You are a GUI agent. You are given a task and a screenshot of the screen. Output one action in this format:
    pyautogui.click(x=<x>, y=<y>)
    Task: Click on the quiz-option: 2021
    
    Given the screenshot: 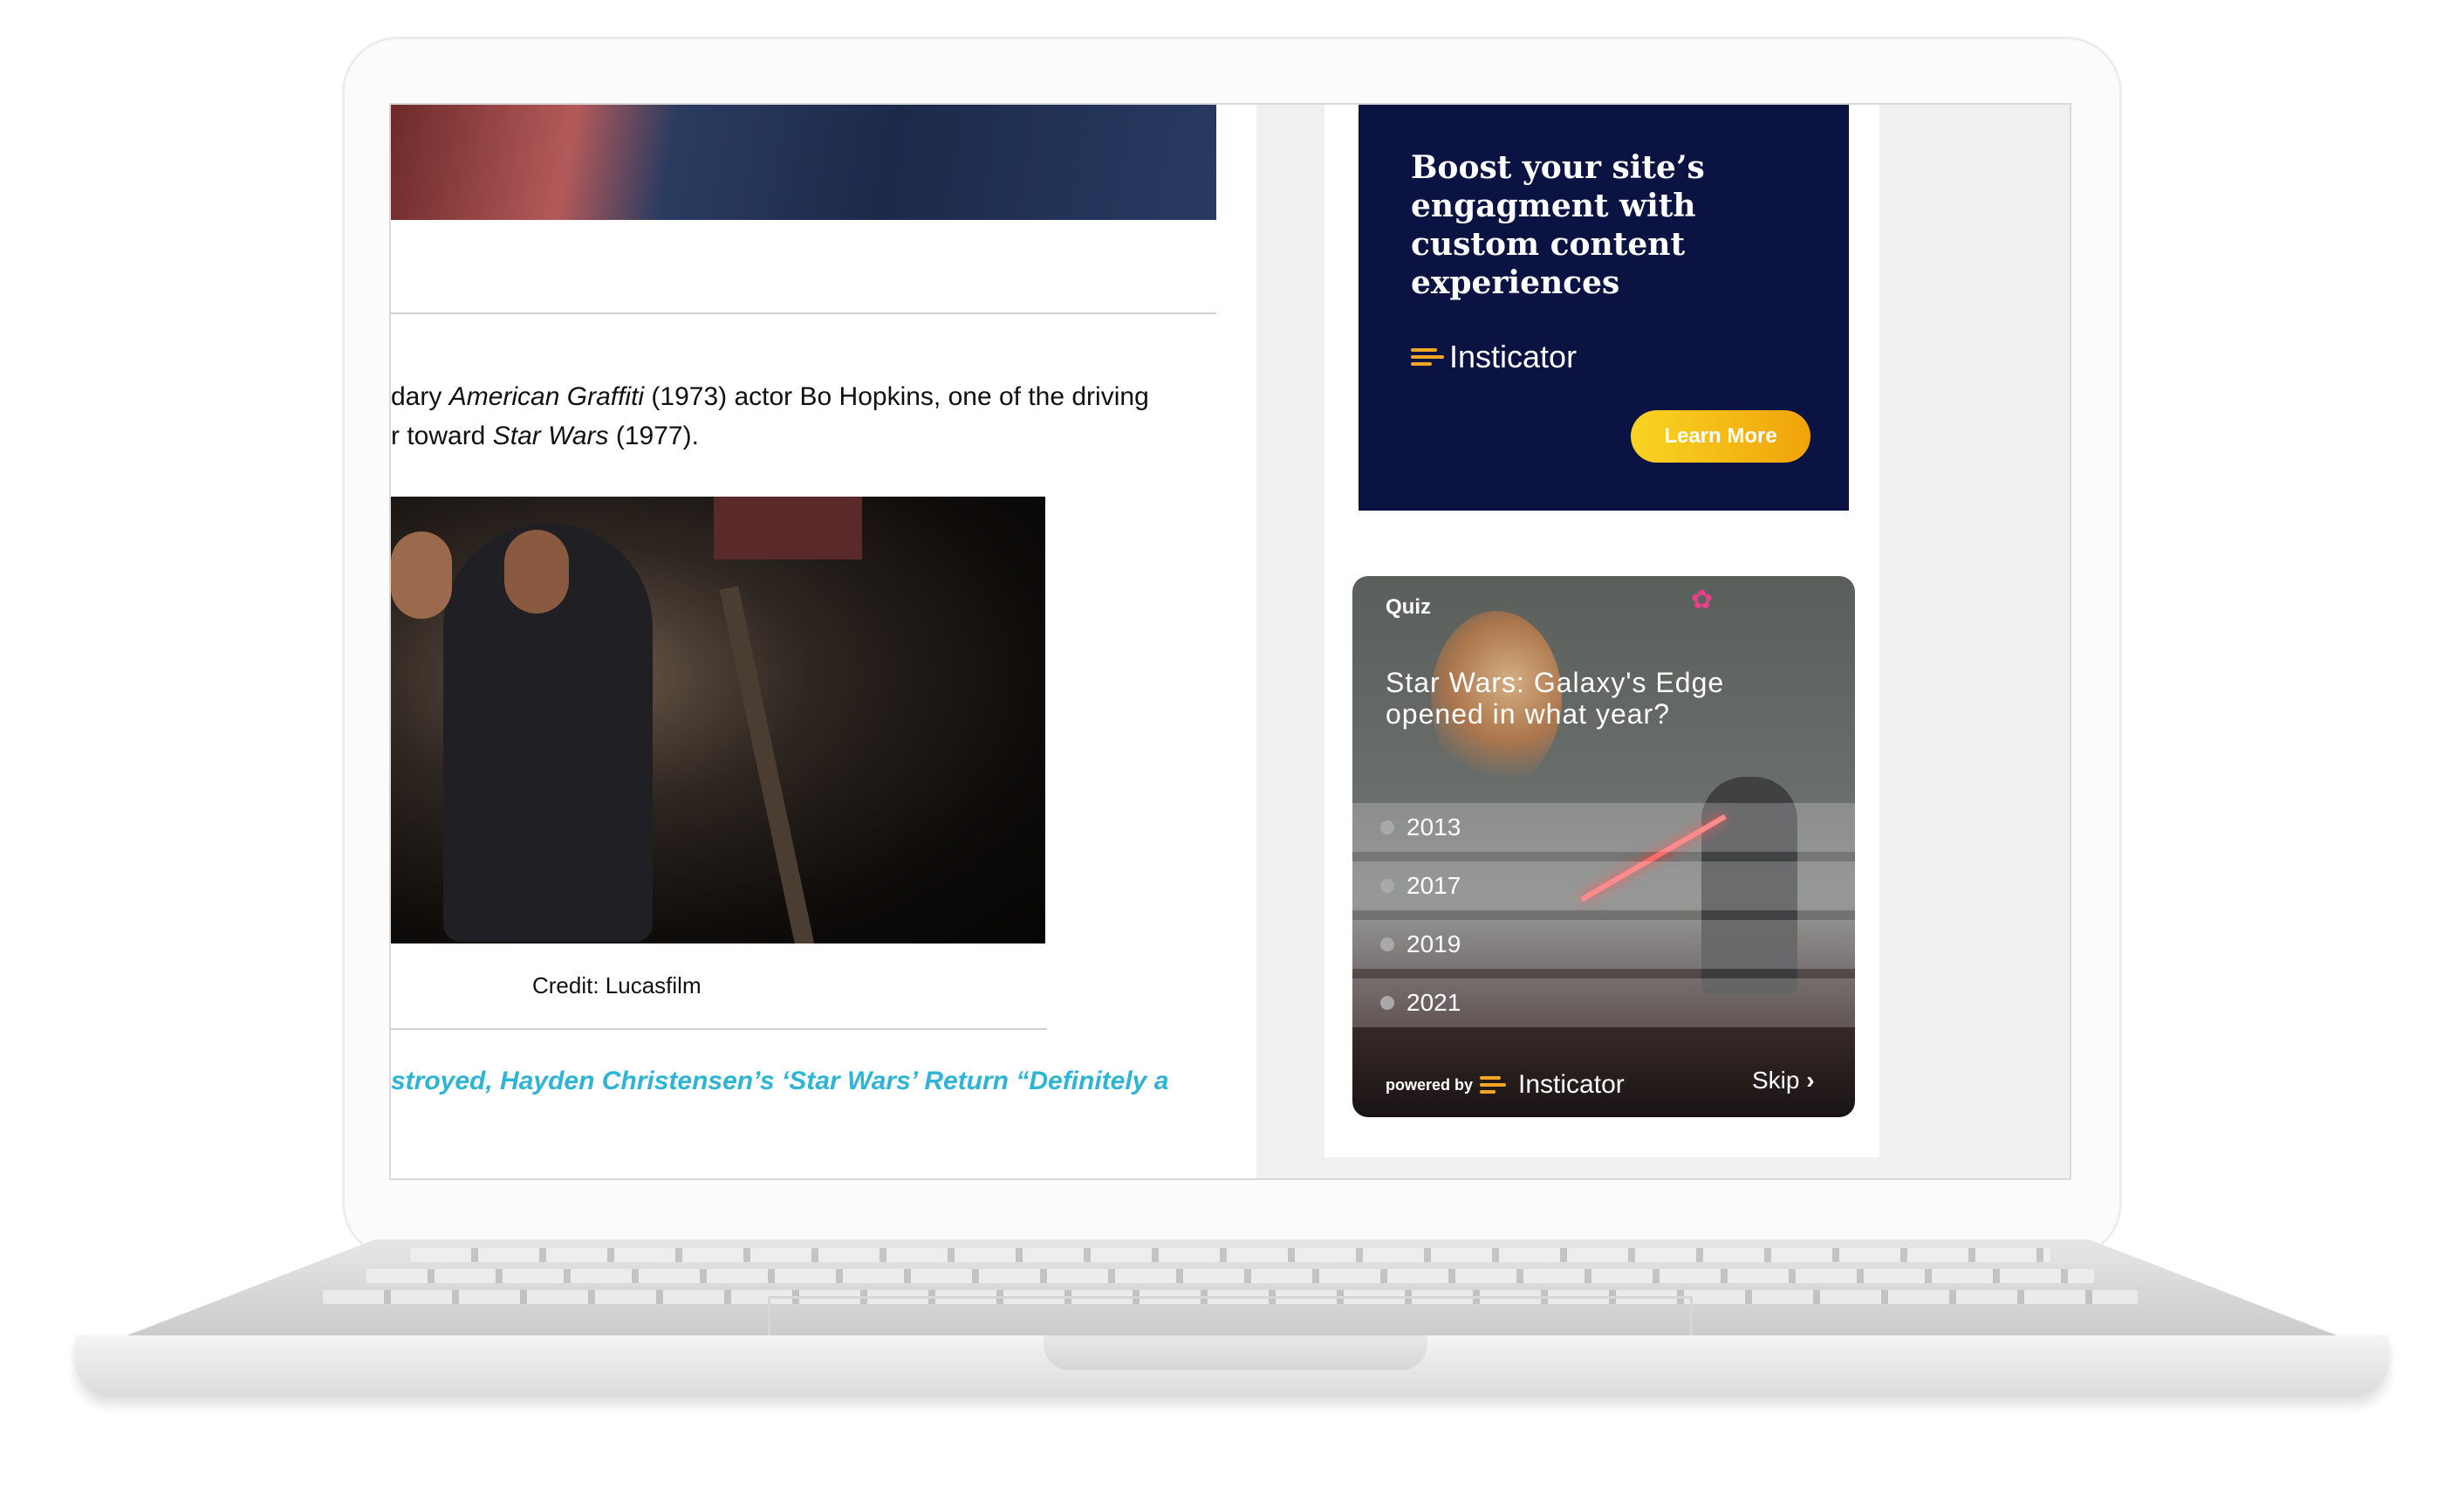 What is the action you would take?
    pyautogui.click(x=1603, y=1002)
    